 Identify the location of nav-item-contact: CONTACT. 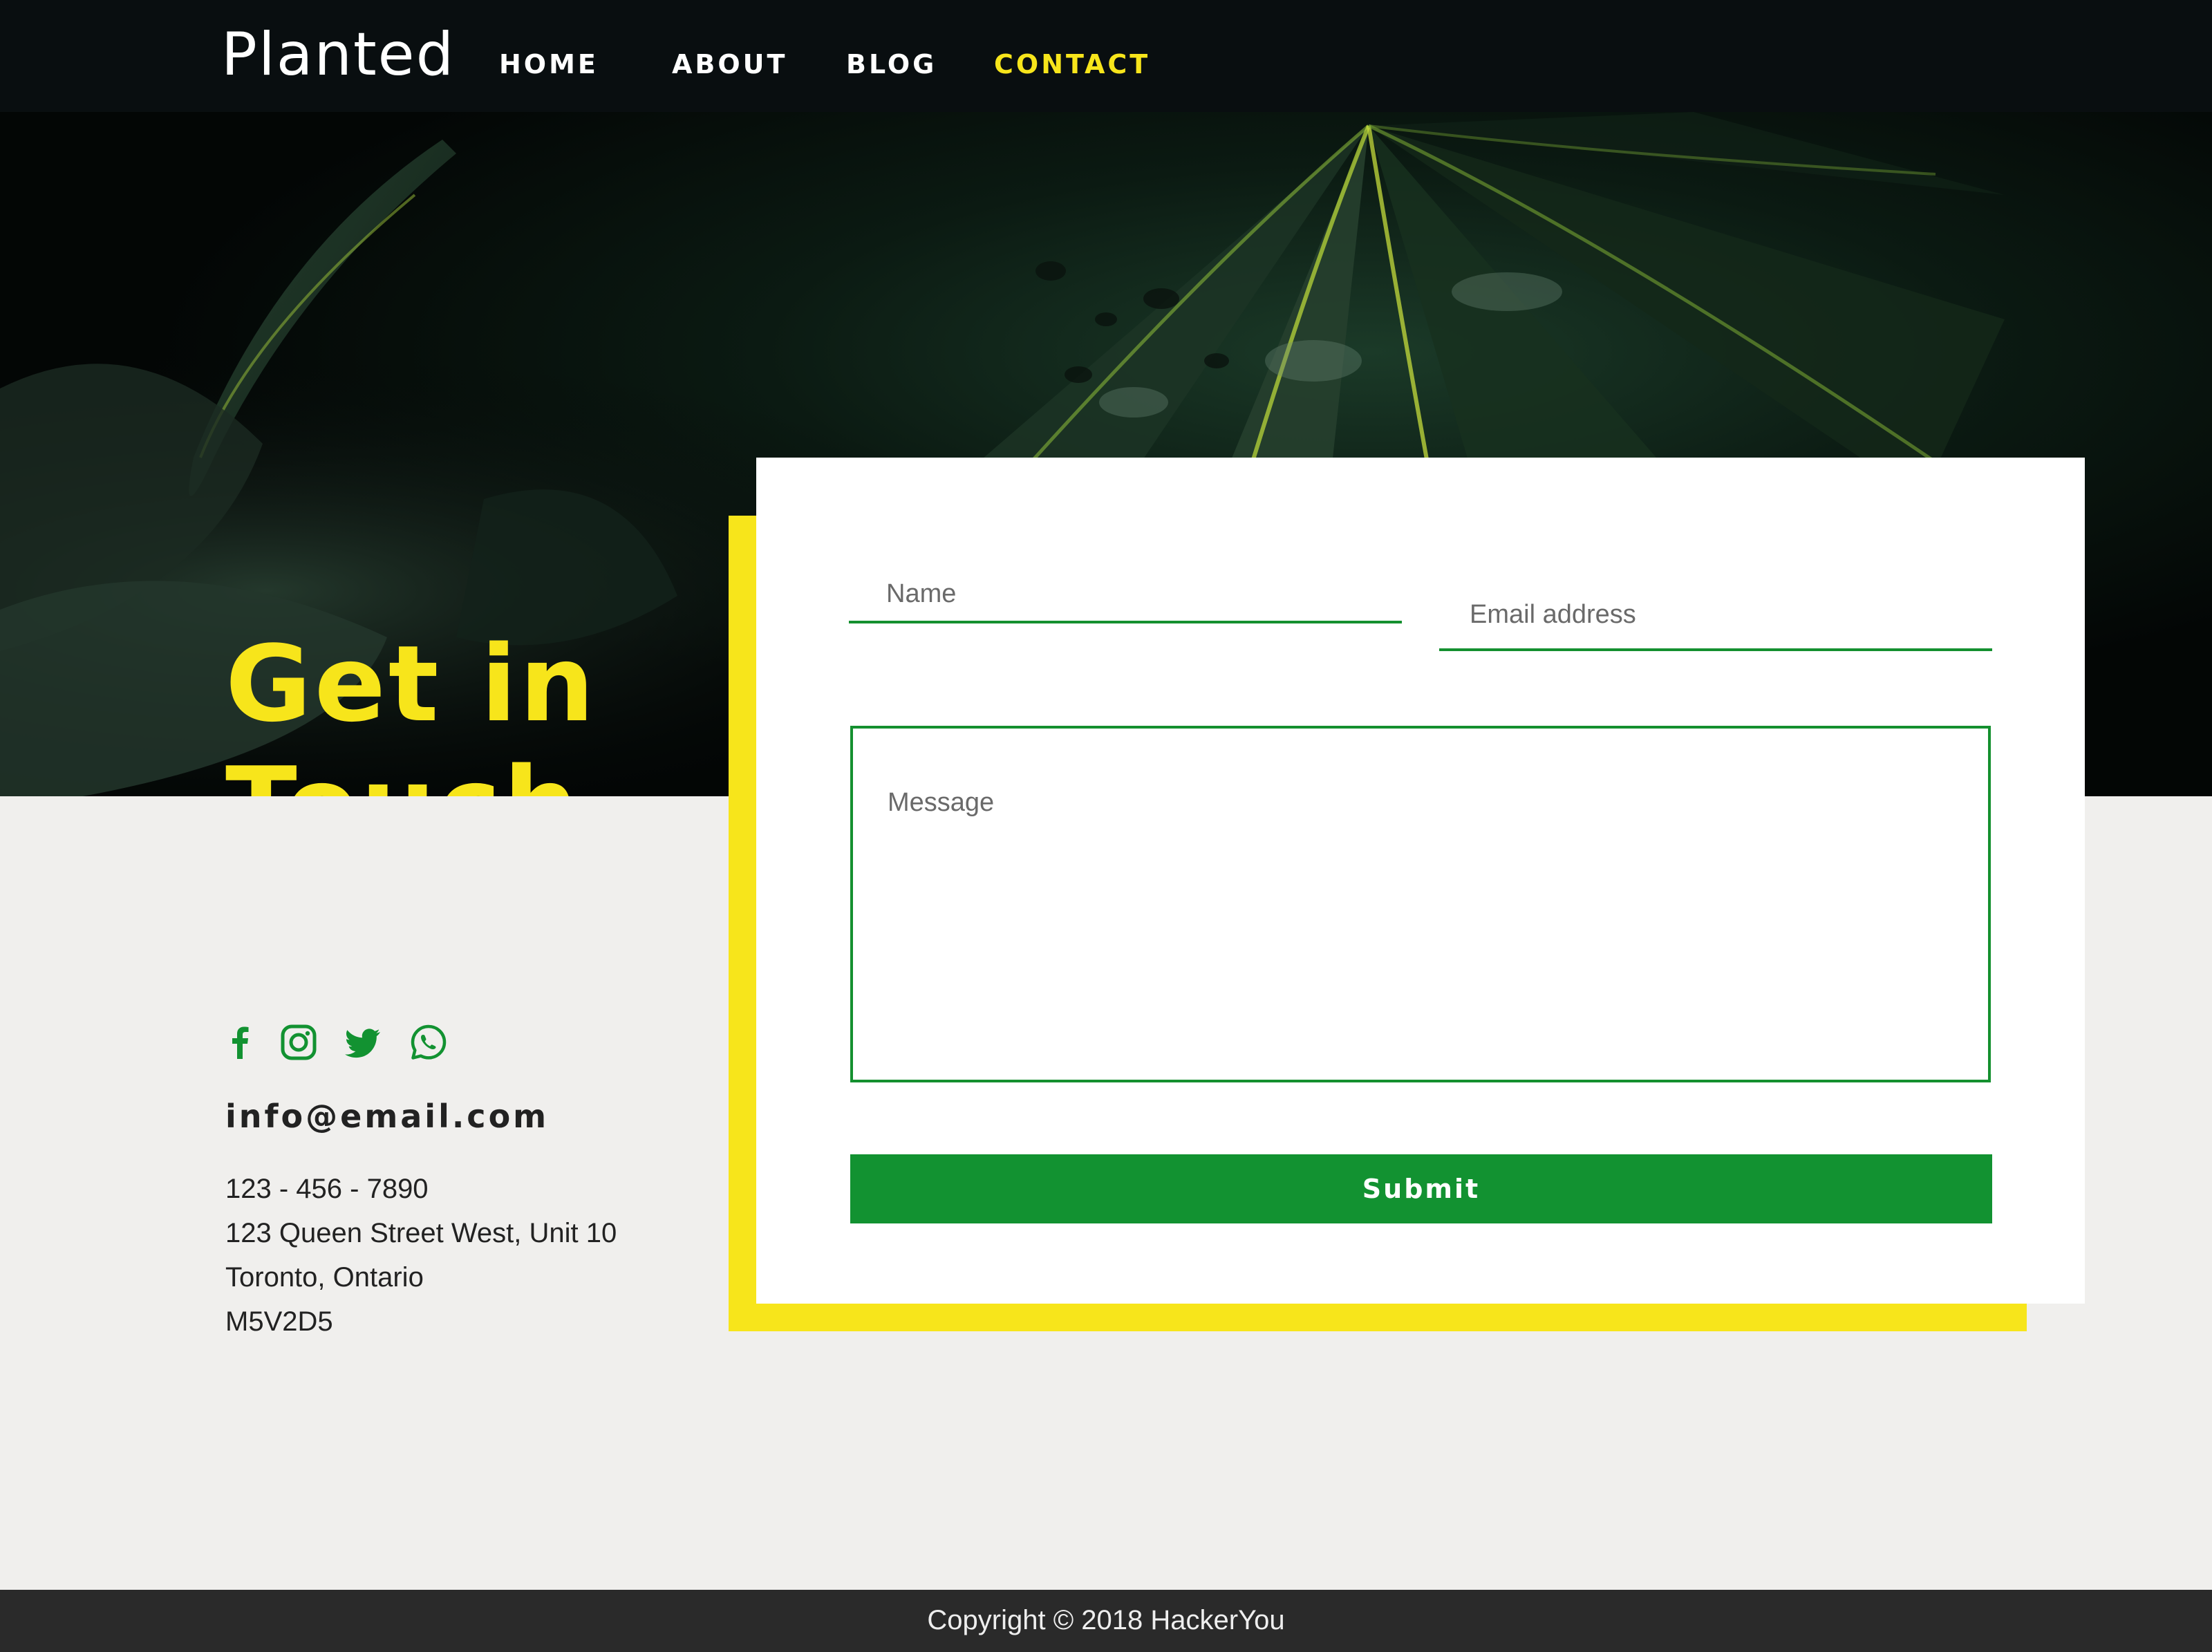
(1072, 64).